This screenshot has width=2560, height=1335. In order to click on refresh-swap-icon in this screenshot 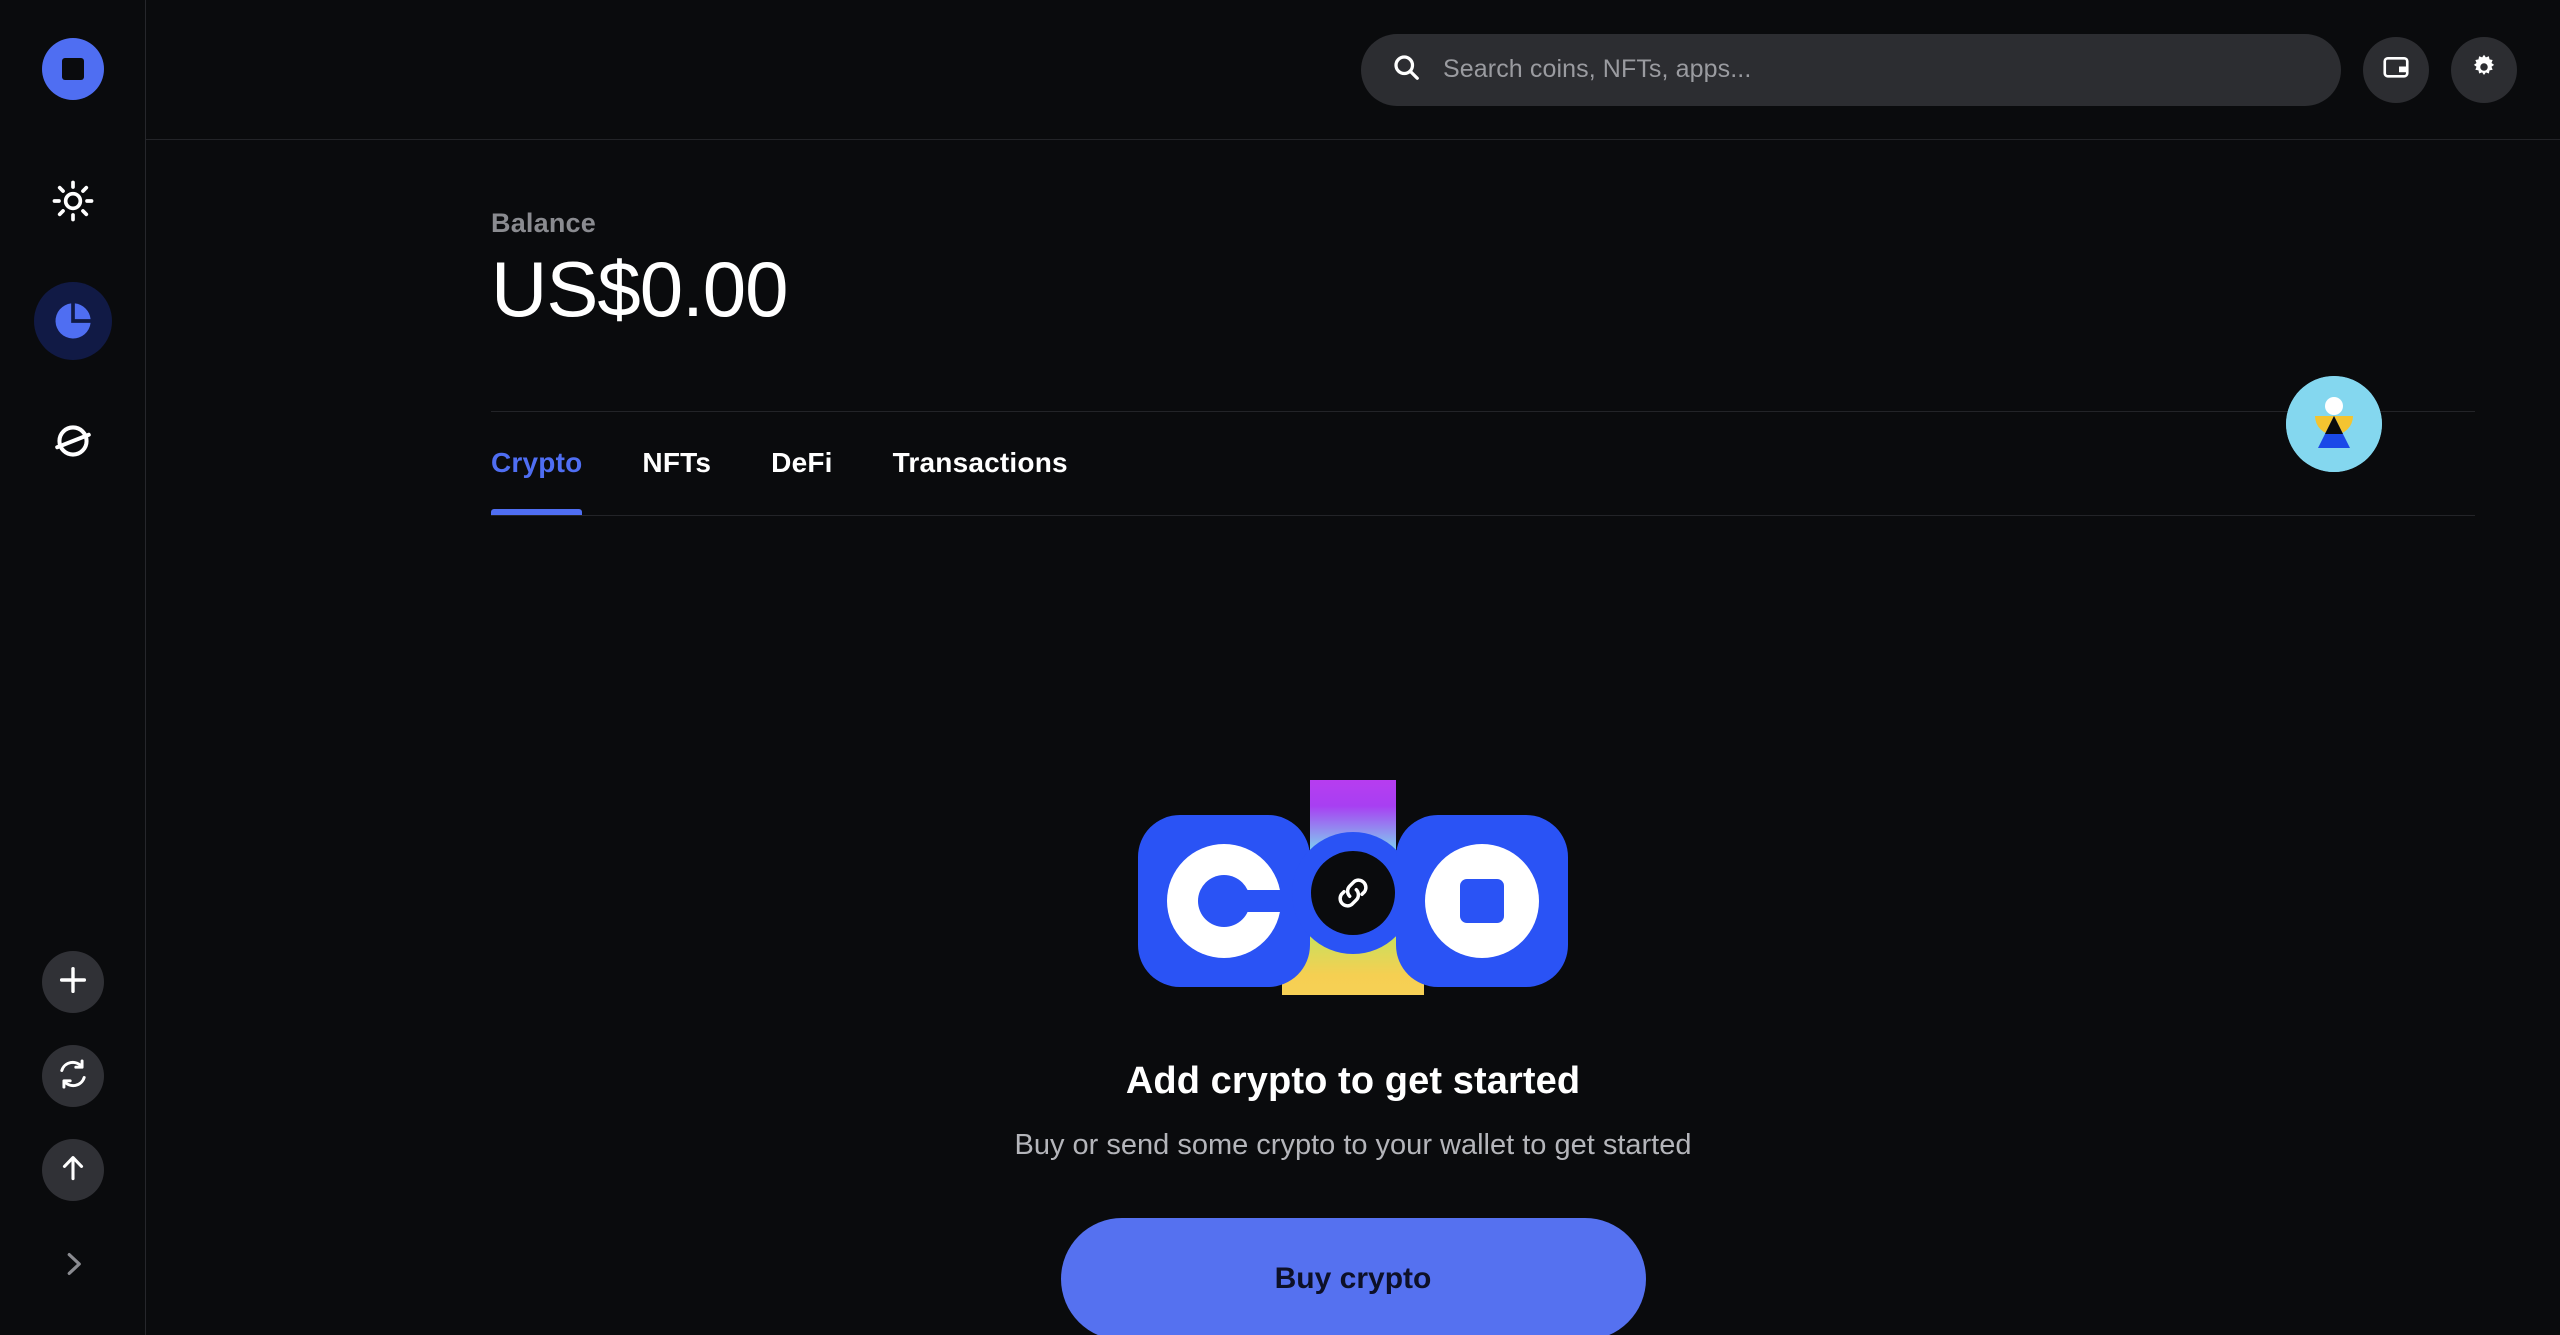, I will do `click(73, 1076)`.